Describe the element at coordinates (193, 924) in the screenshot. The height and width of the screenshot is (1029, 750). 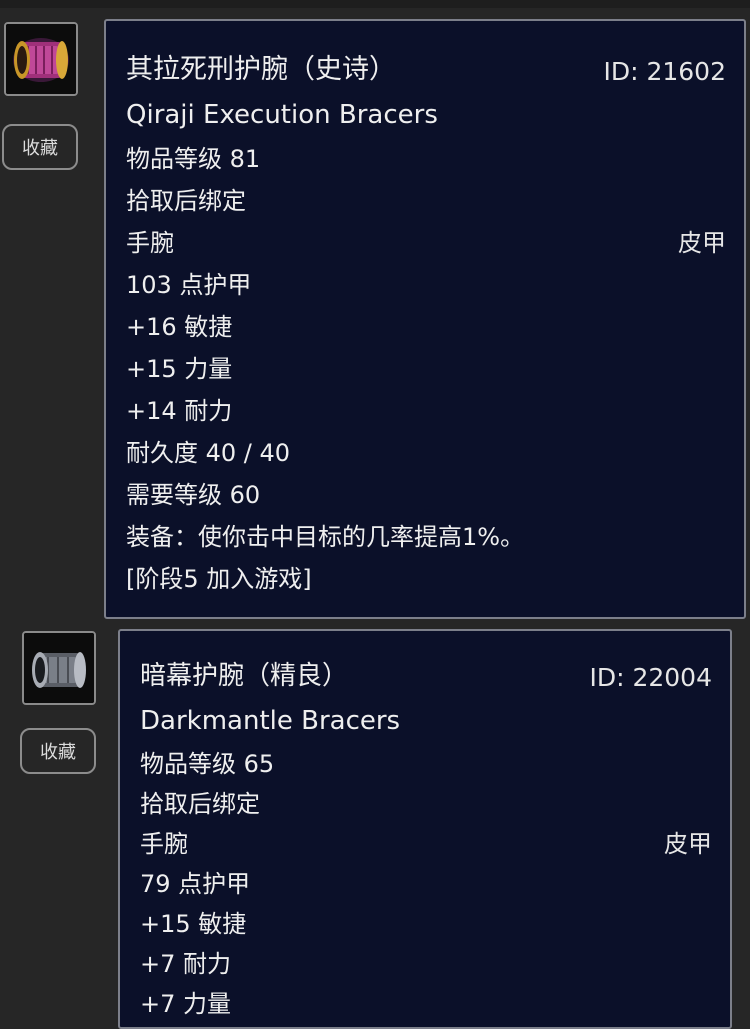
I see `stat-line: +15 敏捷` at that location.